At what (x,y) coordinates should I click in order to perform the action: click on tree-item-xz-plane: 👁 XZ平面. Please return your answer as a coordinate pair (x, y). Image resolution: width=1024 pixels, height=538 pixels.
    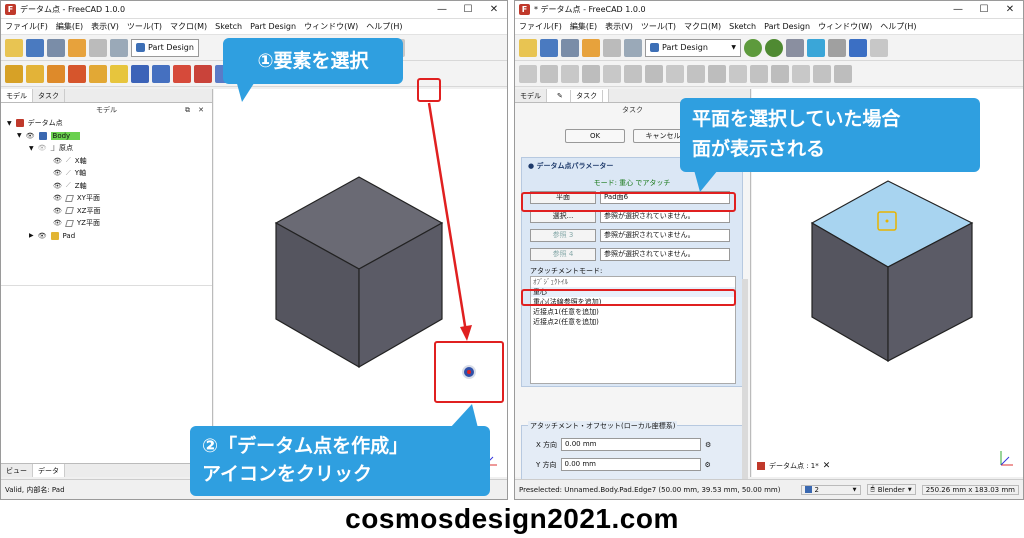
    Looking at the image, I should click on (109, 211).